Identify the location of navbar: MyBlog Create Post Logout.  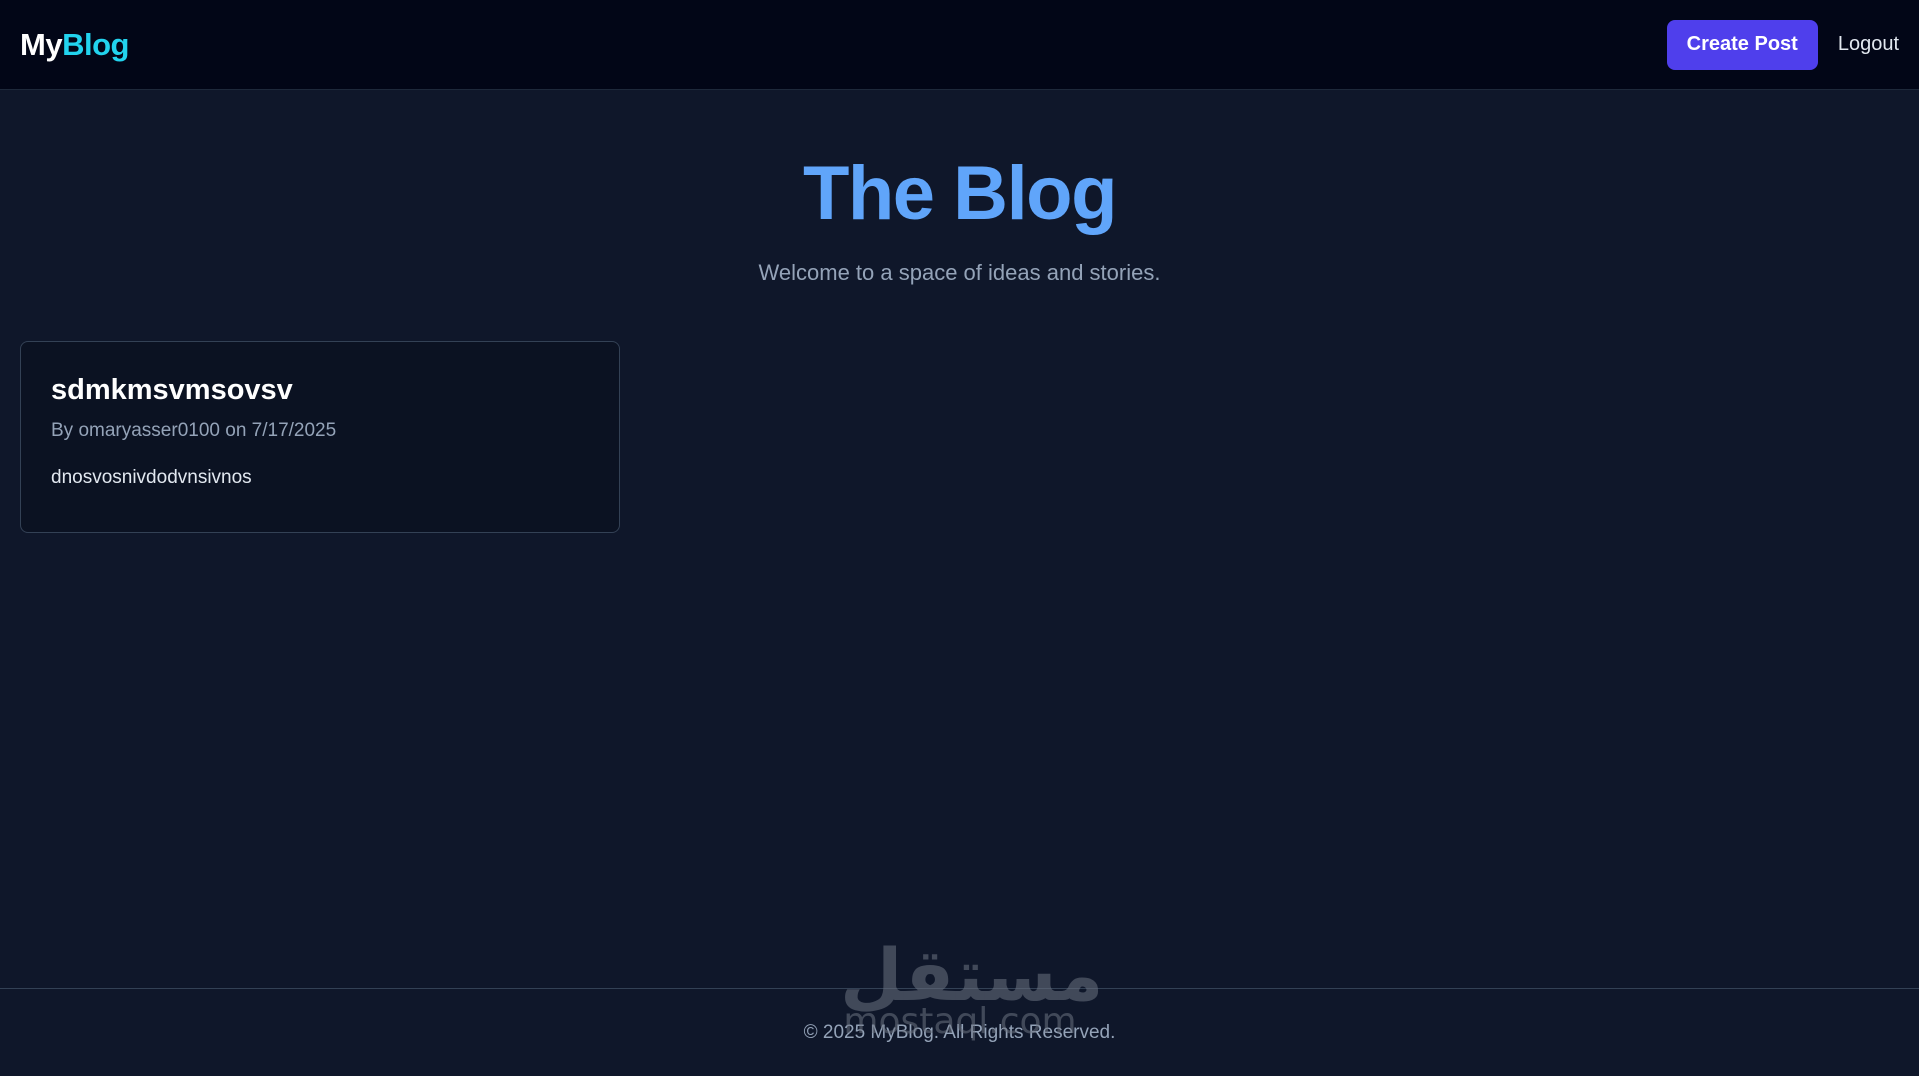
(959, 45).